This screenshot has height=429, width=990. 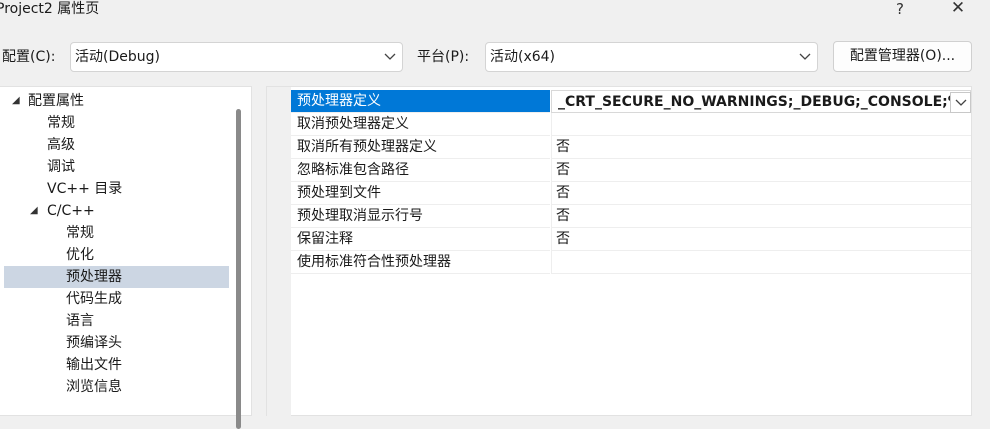 I want to click on tree-item-label: 优化, so click(x=80, y=255).